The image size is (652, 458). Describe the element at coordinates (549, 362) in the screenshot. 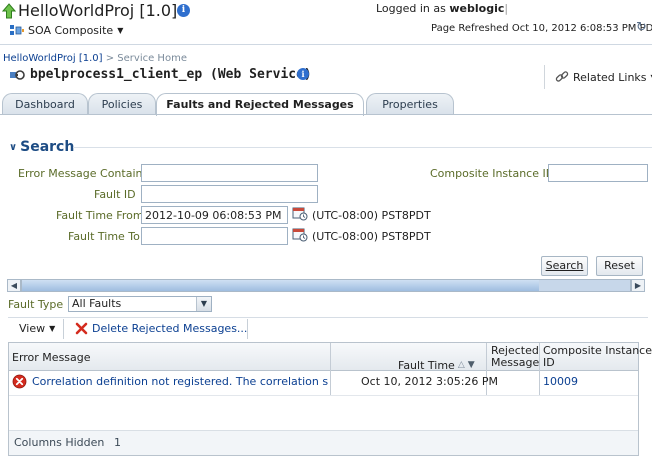

I see `composite-header-line2: ID` at that location.